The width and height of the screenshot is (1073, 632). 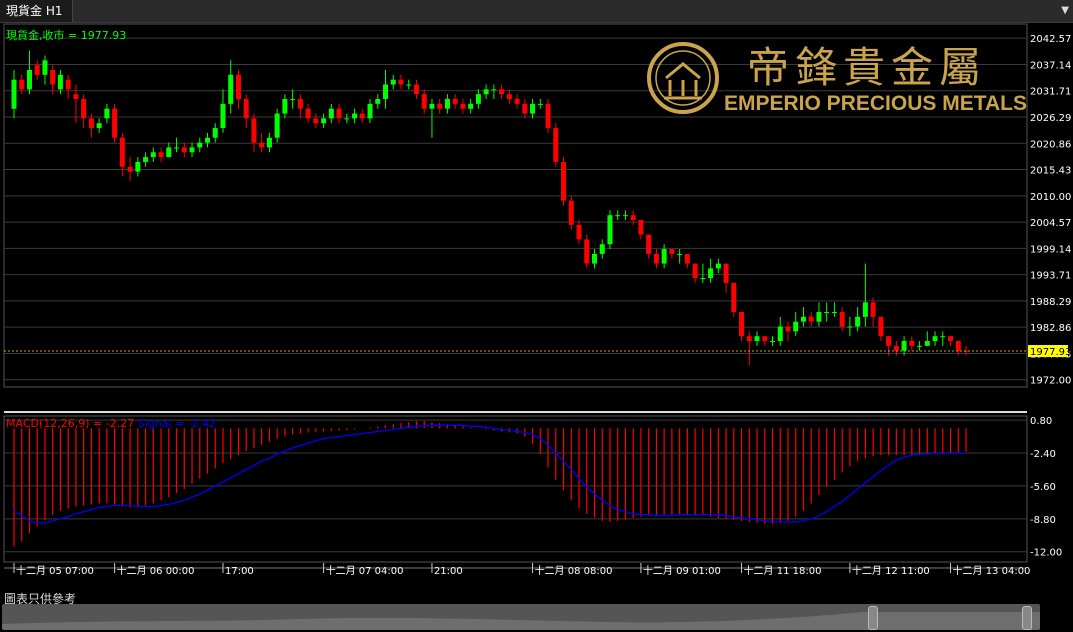 I want to click on scrollbar-handle-left, so click(x=873, y=618).